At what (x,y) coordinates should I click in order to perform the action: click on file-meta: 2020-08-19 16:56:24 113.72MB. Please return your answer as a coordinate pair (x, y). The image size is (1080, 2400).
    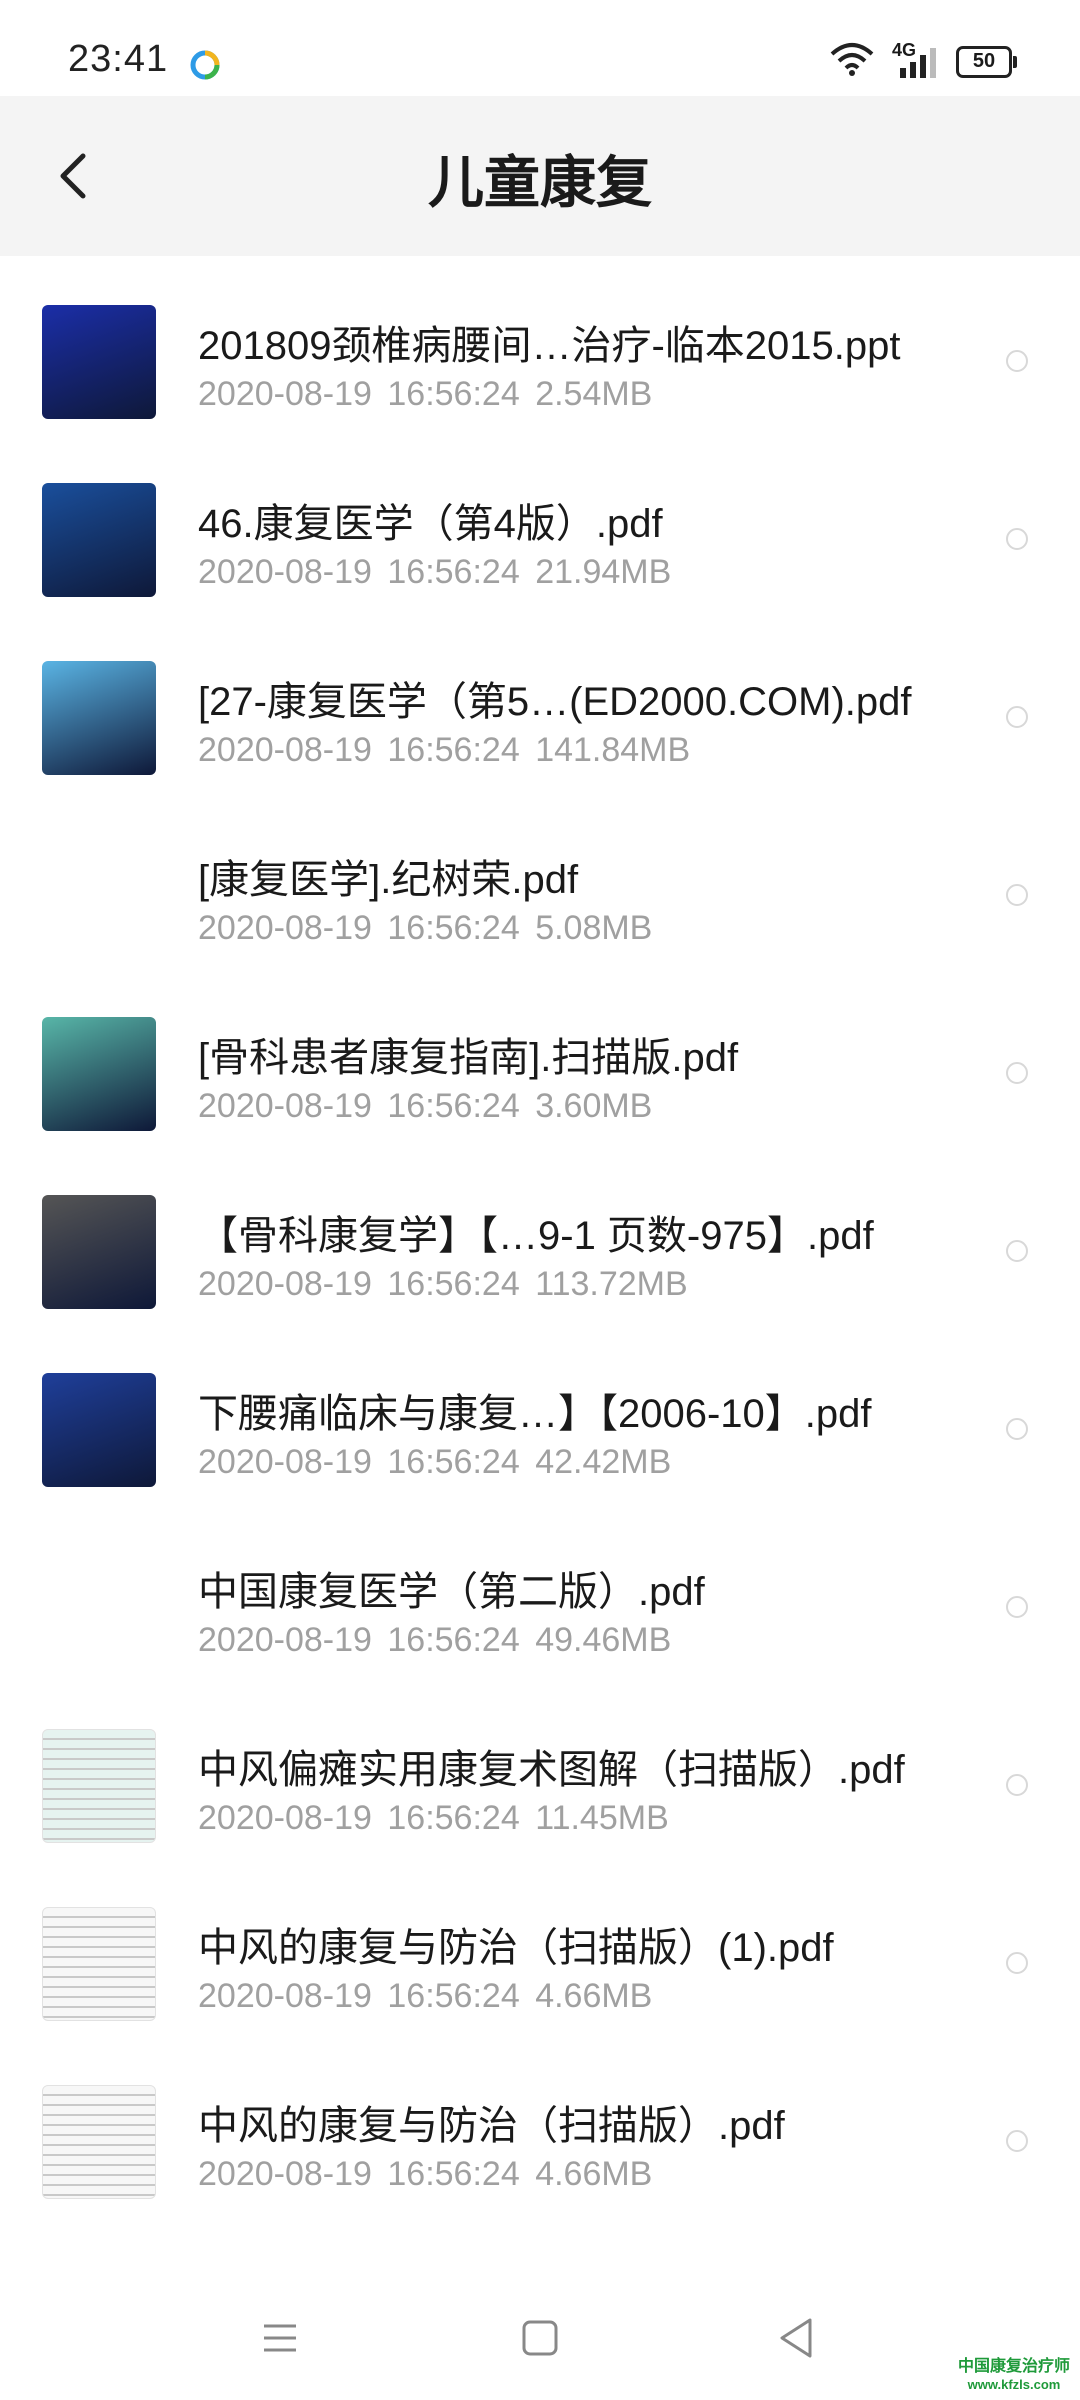
    Looking at the image, I should click on (443, 1284).